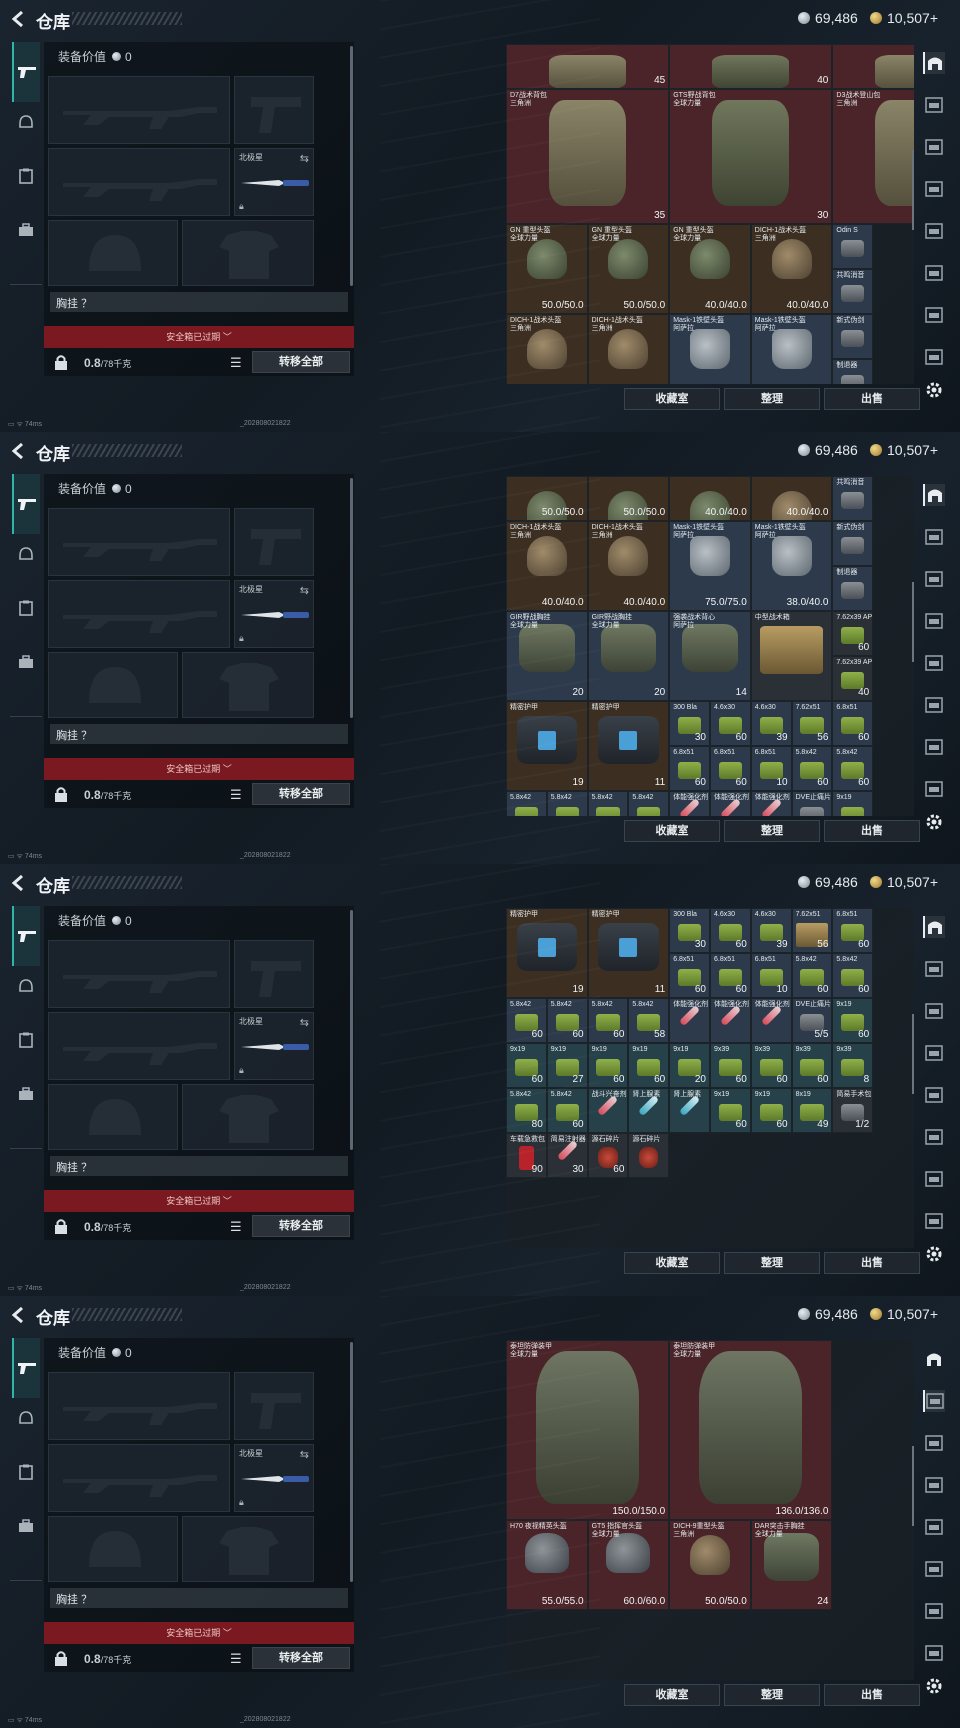 The width and height of the screenshot is (960, 1728). What do you see at coordinates (730, 723) in the screenshot?
I see `inventory-item: 4.6x30 60` at bounding box center [730, 723].